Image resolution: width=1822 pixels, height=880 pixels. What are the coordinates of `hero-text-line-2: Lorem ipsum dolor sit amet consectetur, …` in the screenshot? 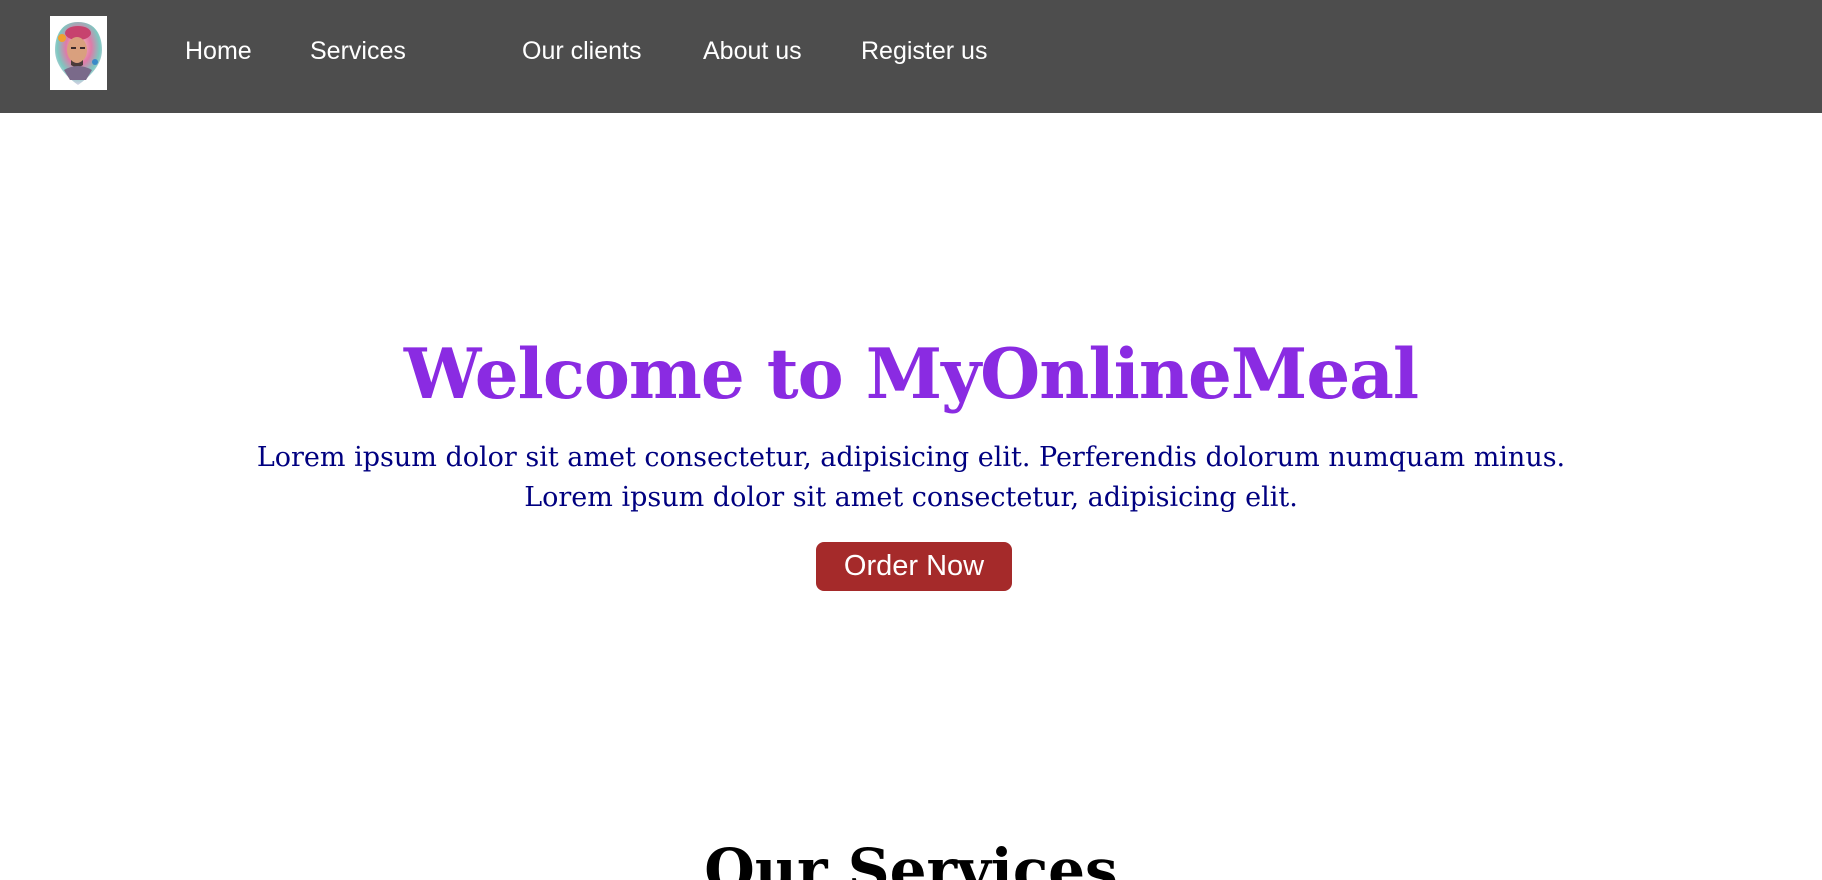 It's located at (911, 497).